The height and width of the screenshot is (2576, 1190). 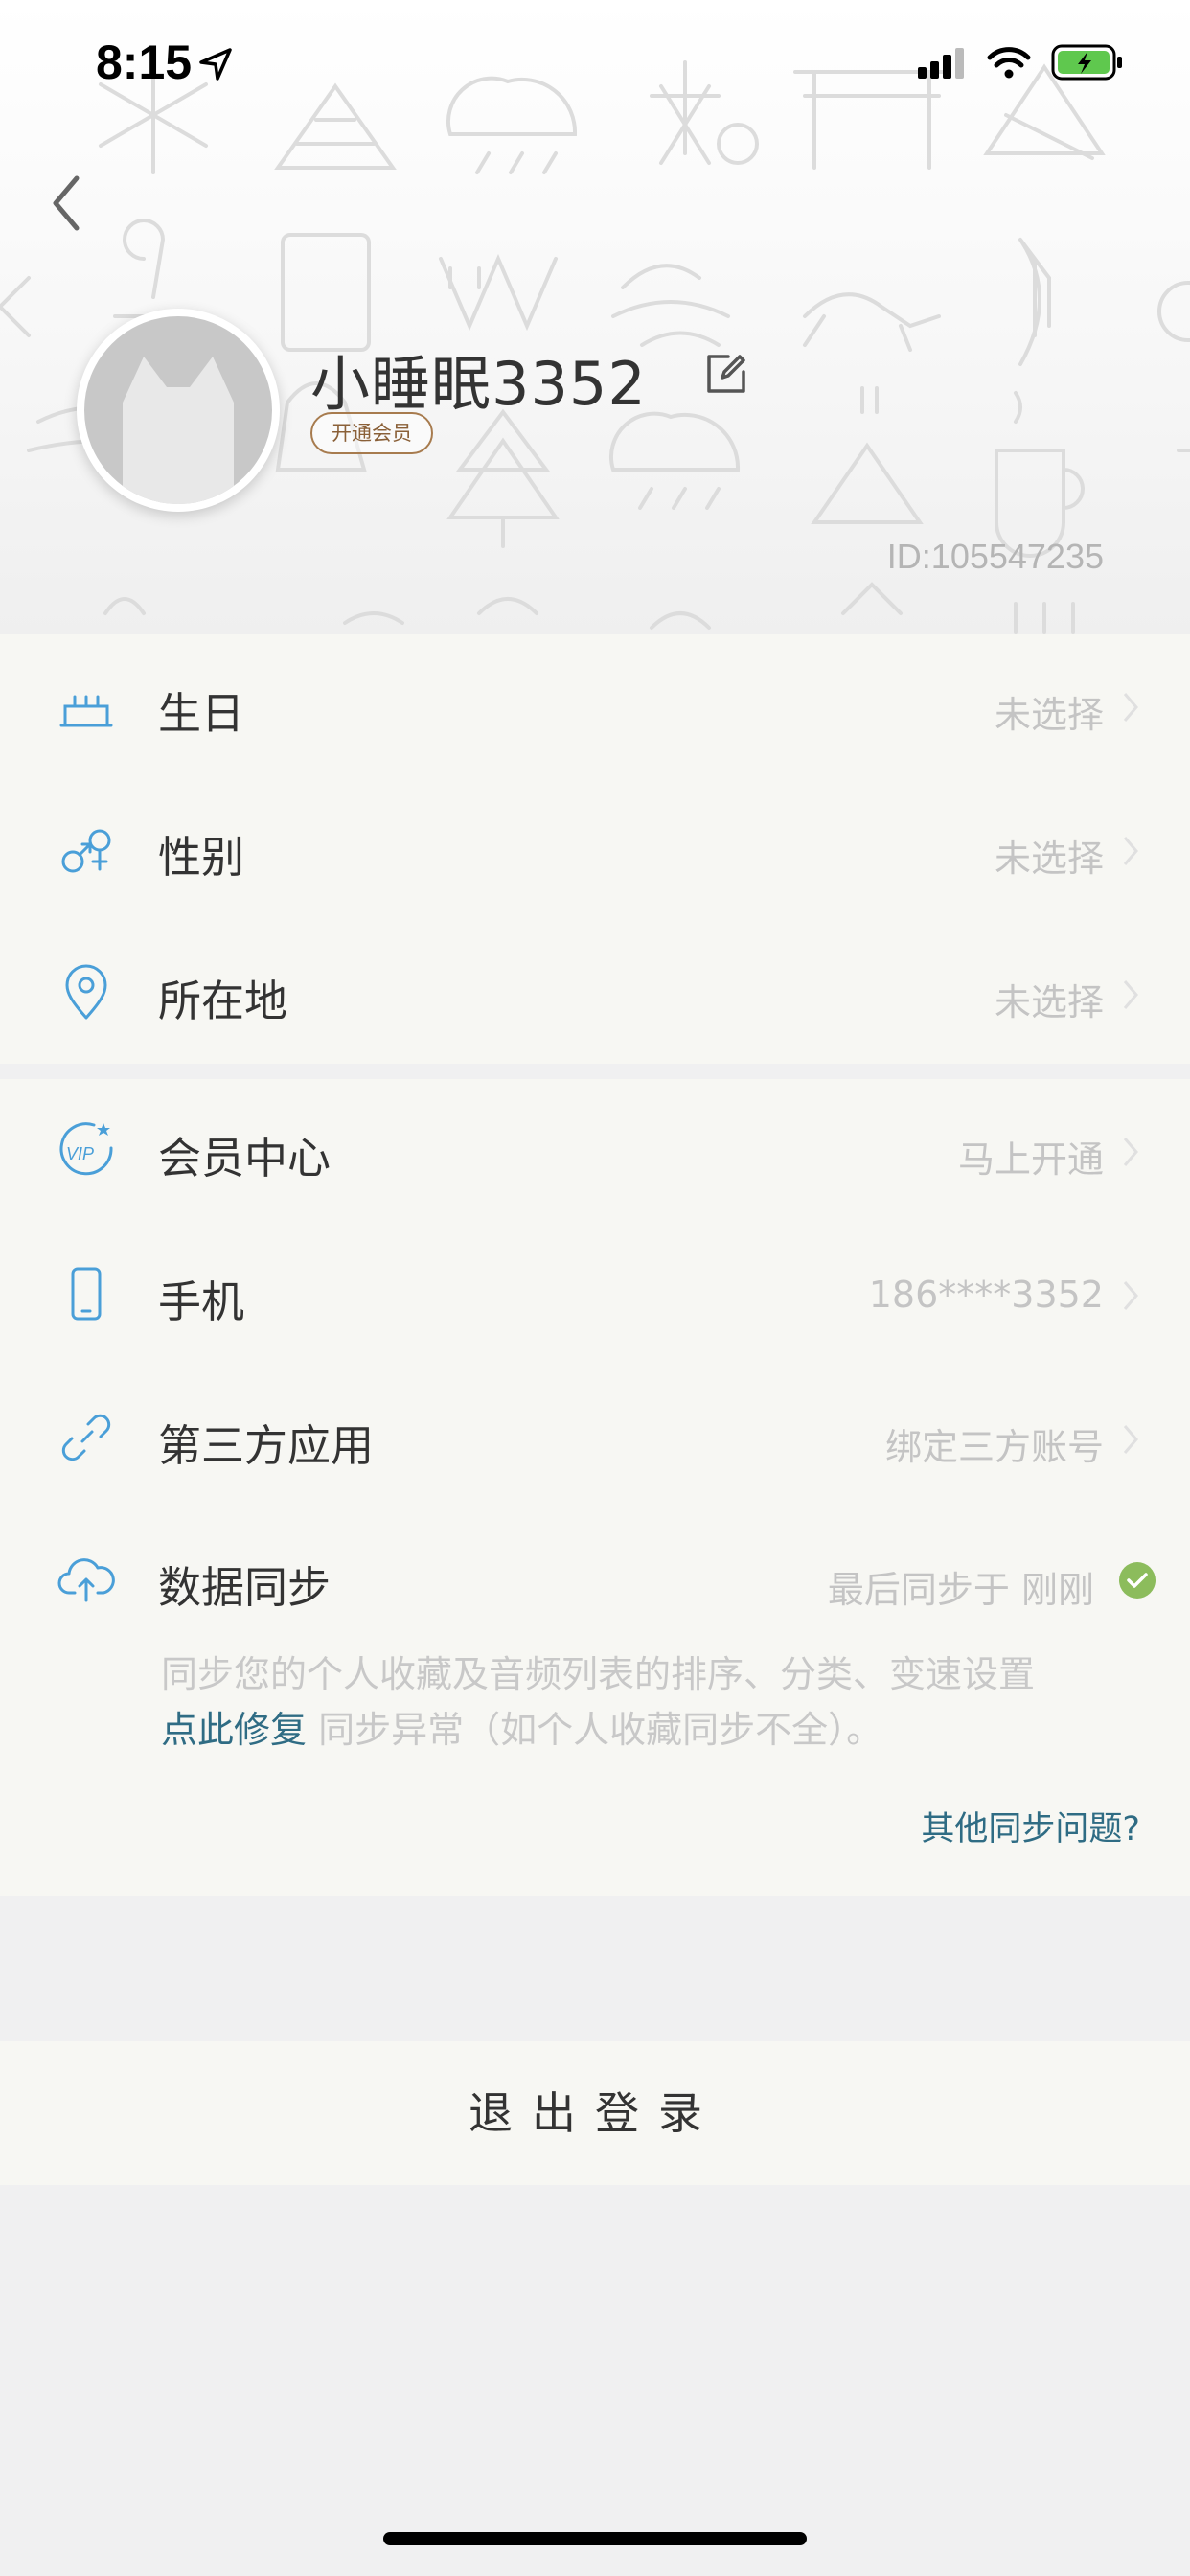 What do you see at coordinates (245, 1158) in the screenshot?
I see `row-label: 会员中心` at bounding box center [245, 1158].